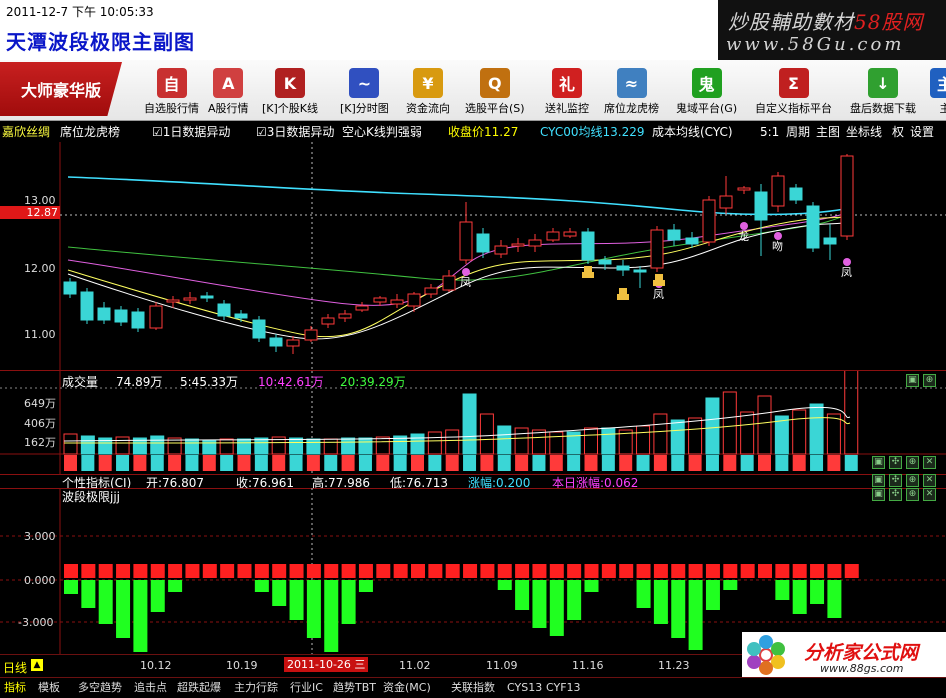 Image resolution: width=946 pixels, height=698 pixels. I want to click on signal-label: 凤, so click(846, 272).